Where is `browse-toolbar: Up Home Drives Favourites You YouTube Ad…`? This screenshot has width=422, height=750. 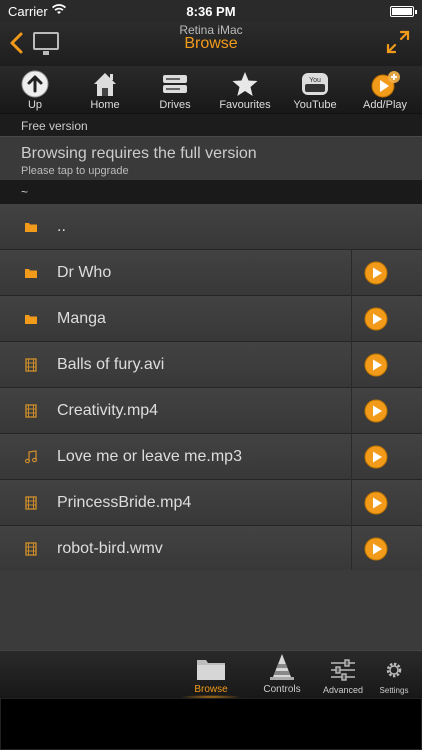 browse-toolbar: Up Home Drives Favourites You YouTube Ad… is located at coordinates (211, 90).